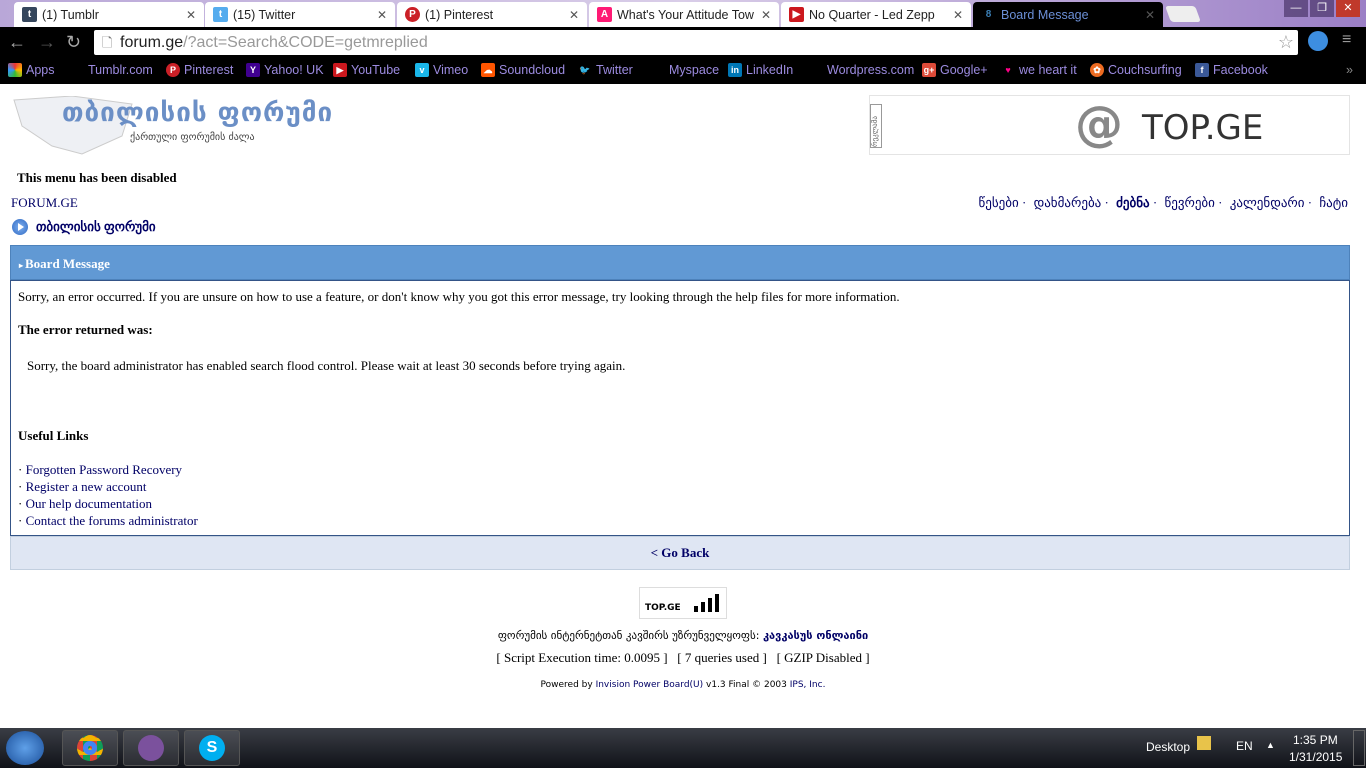  I want to click on language-indicator: EN, so click(1244, 746).